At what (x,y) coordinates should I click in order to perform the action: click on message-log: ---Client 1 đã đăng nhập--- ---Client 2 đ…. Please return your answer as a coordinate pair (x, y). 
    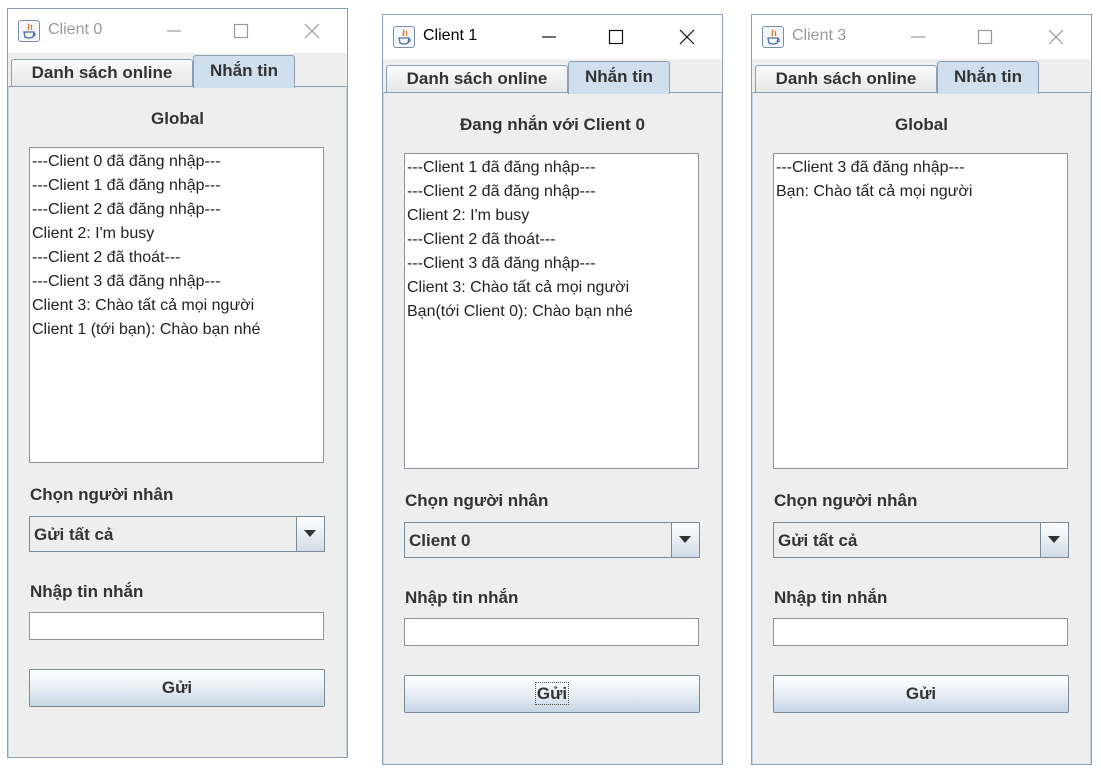
    Looking at the image, I should click on (551, 311).